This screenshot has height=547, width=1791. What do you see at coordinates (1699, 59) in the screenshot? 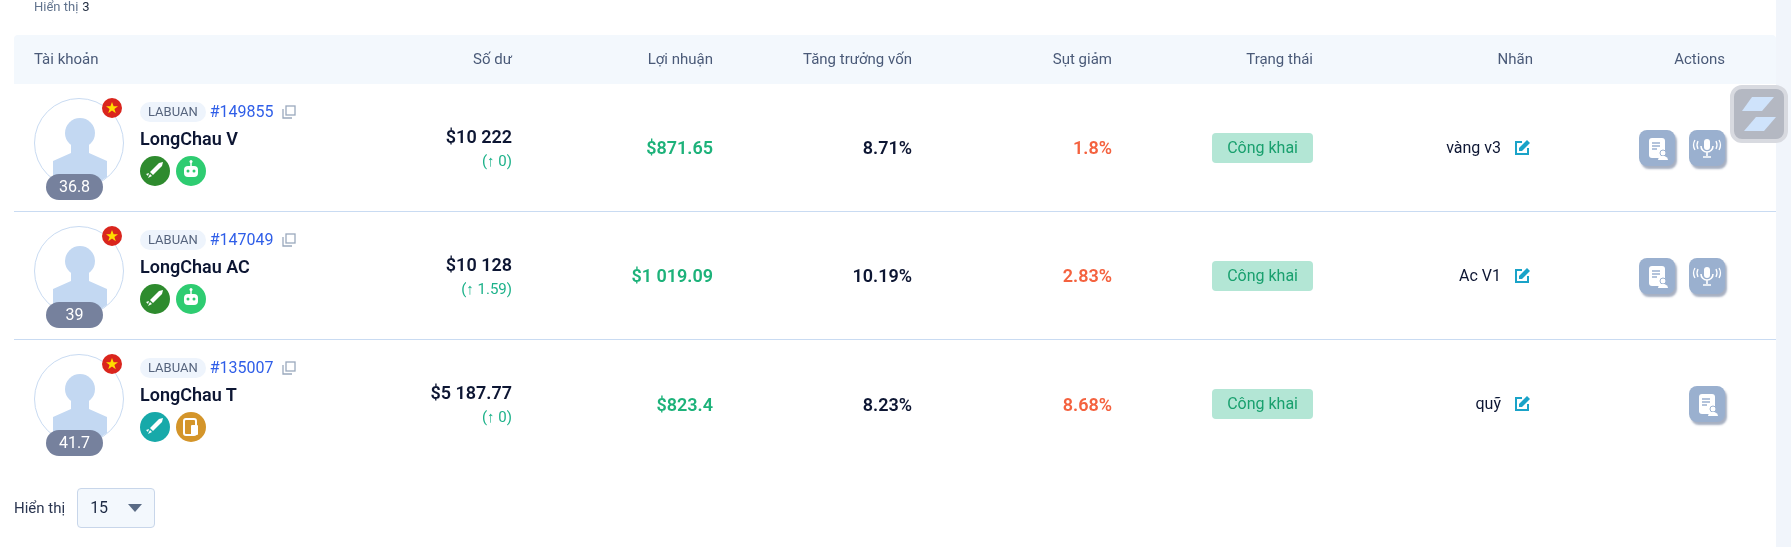
I see `column-header: Actions` at bounding box center [1699, 59].